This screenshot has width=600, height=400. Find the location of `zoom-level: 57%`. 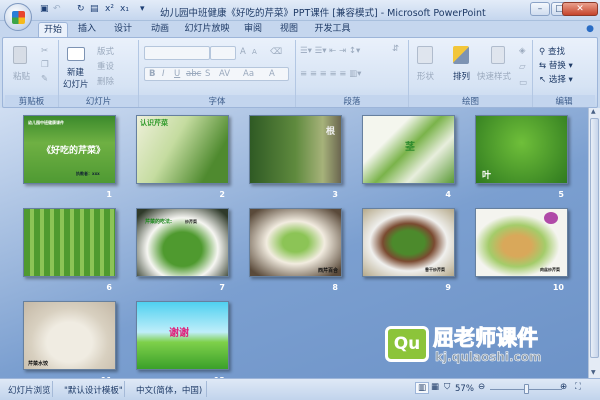

zoom-level: 57% is located at coordinates (464, 389).